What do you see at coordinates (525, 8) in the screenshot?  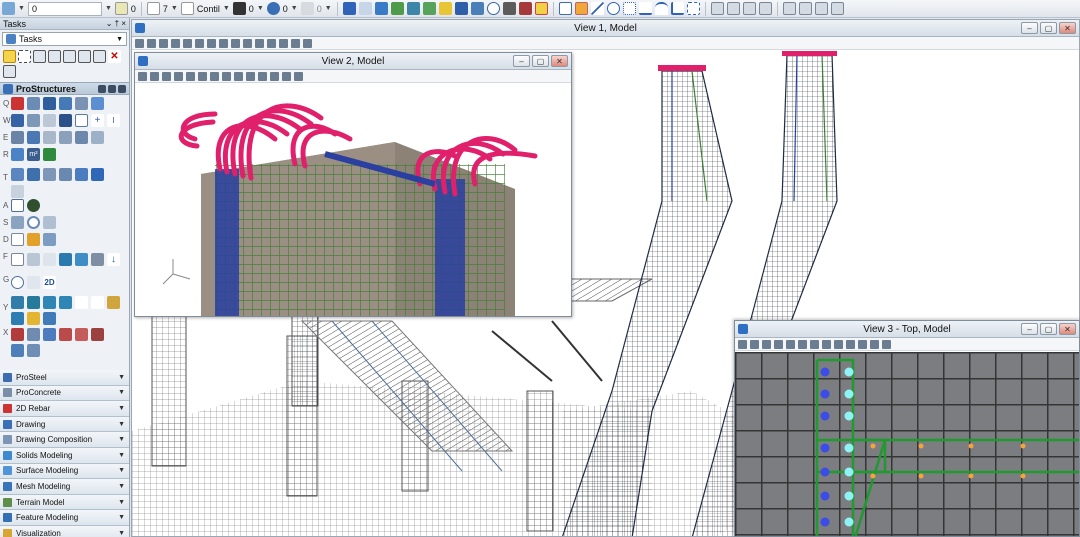 I see `grid-icon` at bounding box center [525, 8].